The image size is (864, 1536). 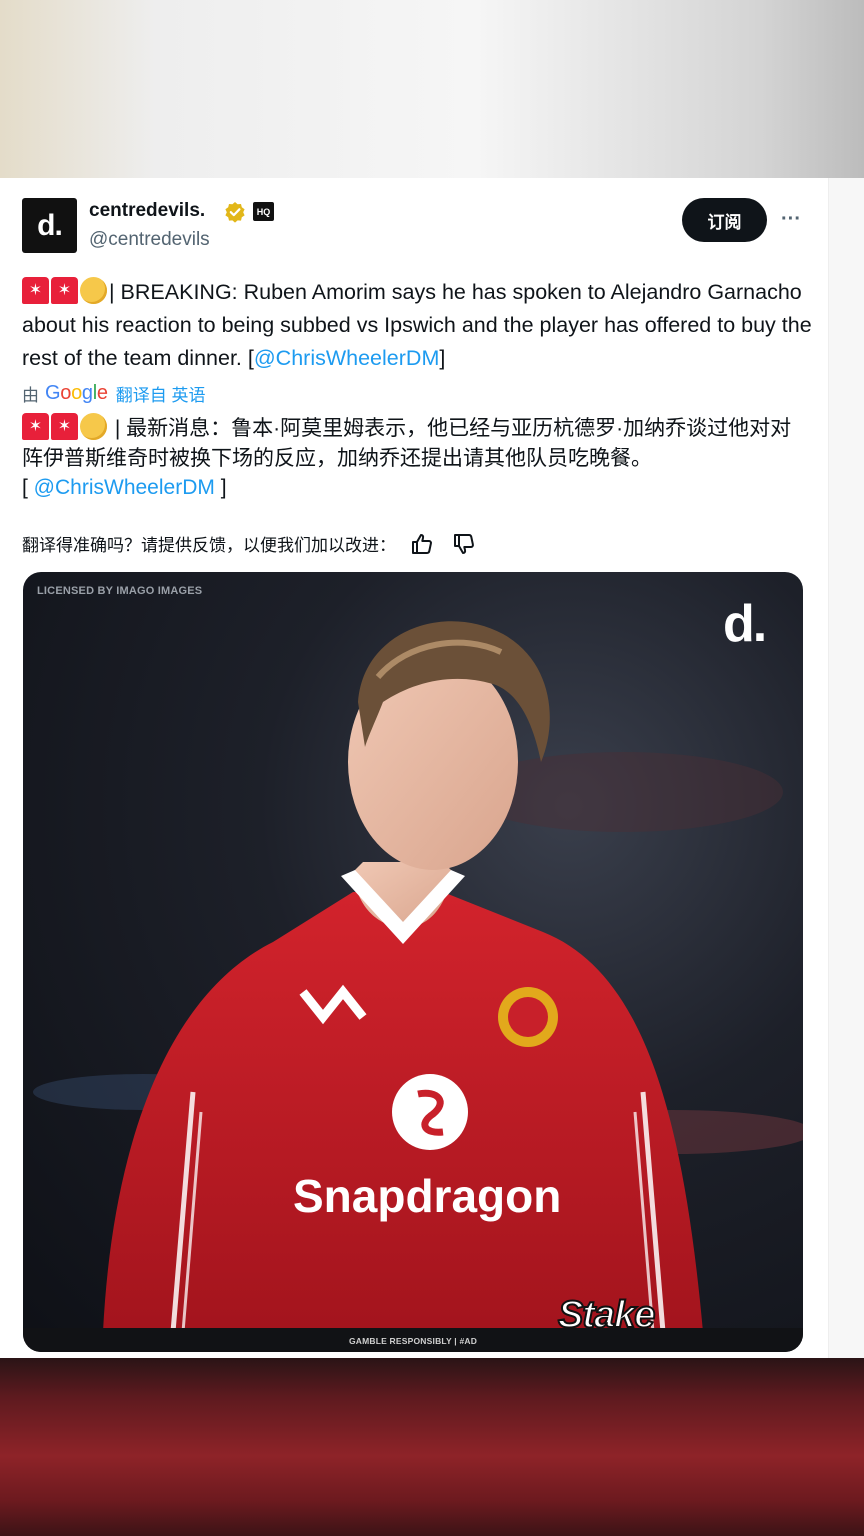 I want to click on gamble-responsibly-caption: GAMBLE RESPONSIBLY | #AD, so click(x=413, y=1341).